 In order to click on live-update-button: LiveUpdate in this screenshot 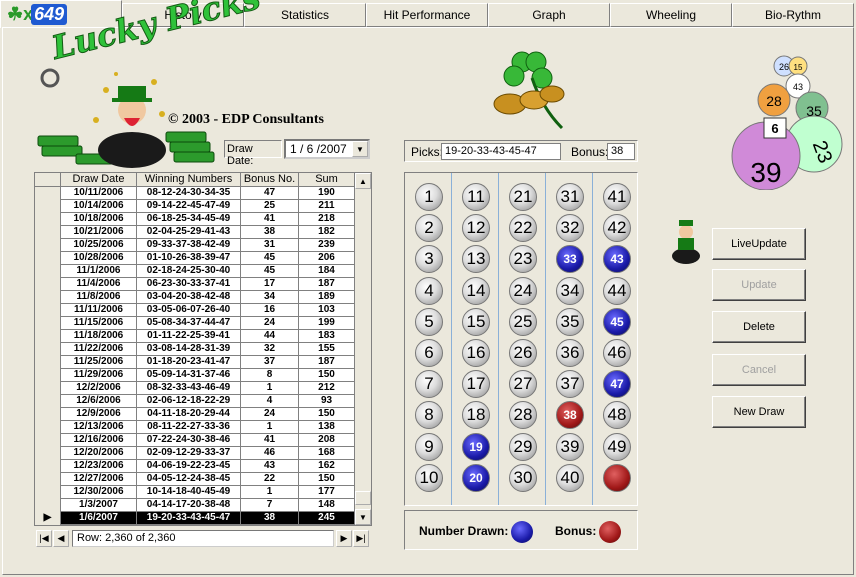, I will do `click(759, 244)`.